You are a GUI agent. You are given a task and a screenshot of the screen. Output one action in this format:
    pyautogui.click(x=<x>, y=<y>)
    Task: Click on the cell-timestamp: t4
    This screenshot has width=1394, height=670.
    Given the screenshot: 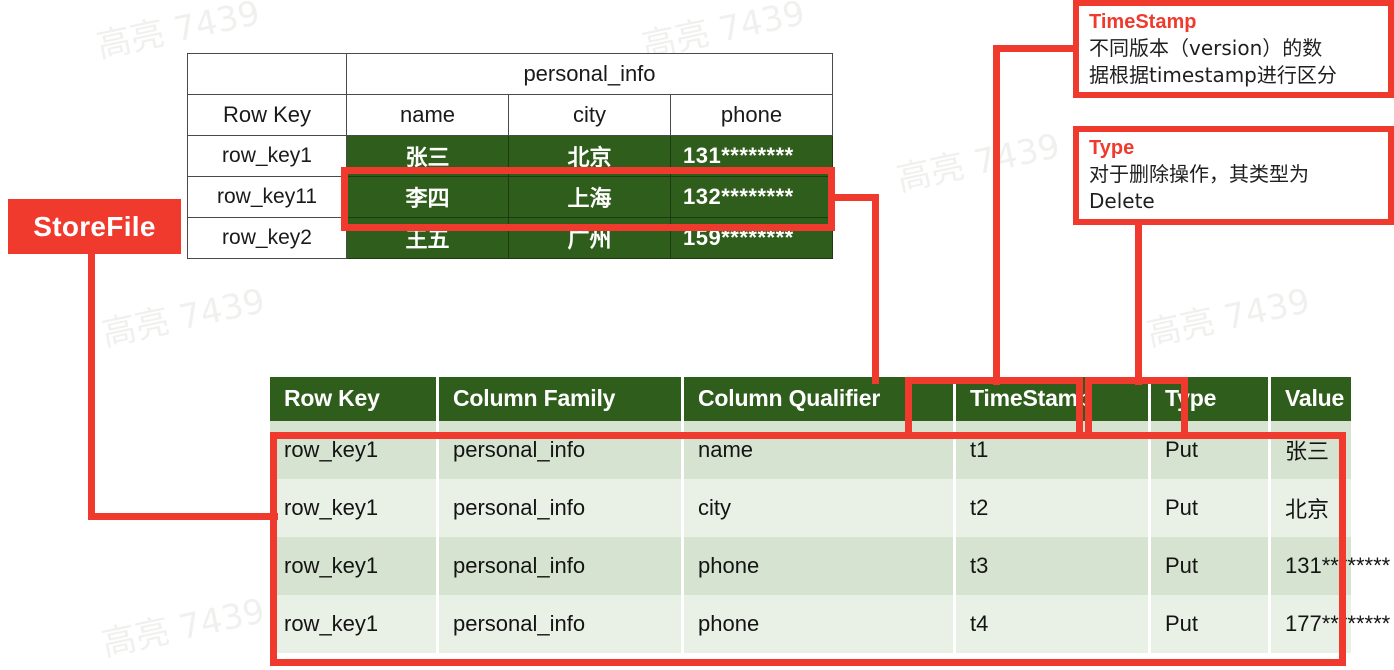 What is the action you would take?
    pyautogui.click(x=1052, y=624)
    